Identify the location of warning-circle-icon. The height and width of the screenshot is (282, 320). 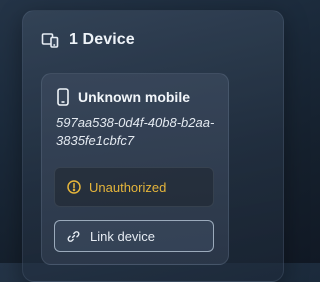
(74, 187).